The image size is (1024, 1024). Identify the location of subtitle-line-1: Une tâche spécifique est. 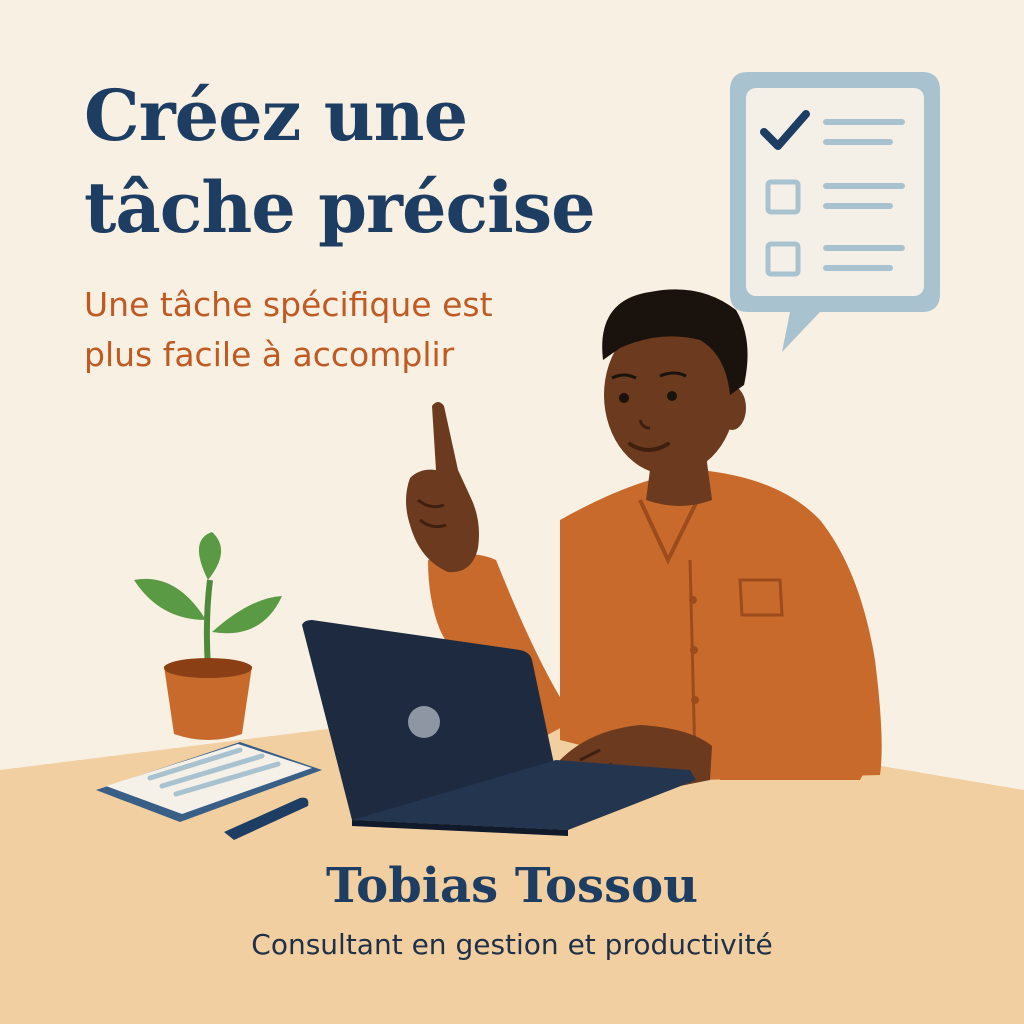
(288, 304).